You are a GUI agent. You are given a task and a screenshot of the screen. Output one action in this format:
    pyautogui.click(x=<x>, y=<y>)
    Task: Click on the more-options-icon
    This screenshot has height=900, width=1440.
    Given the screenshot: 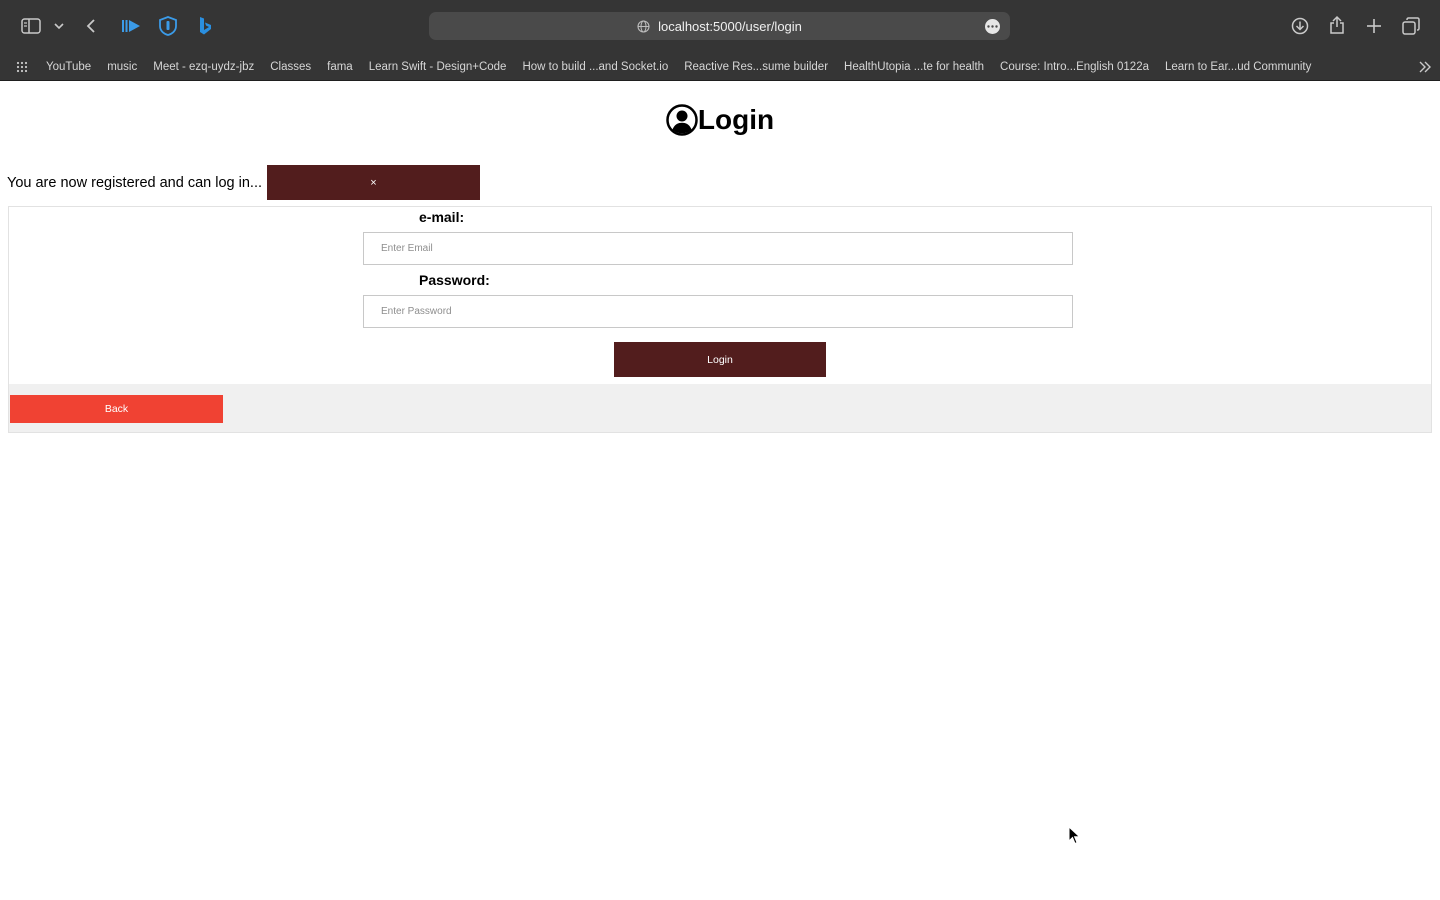 What is the action you would take?
    pyautogui.click(x=992, y=26)
    